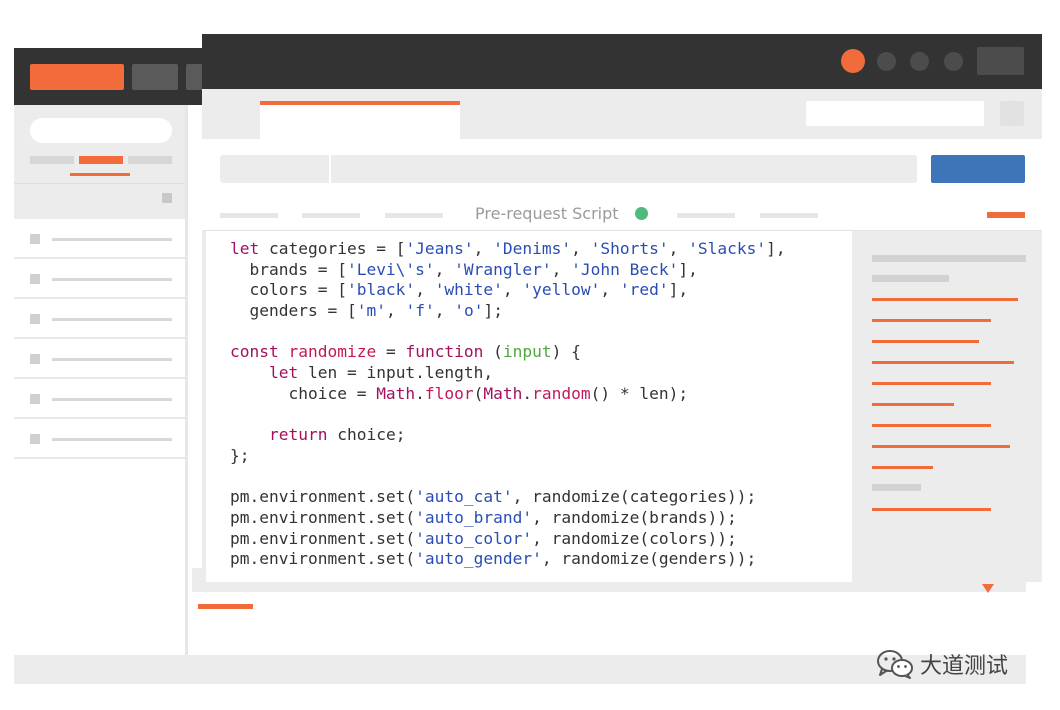  What do you see at coordinates (727, 248) in the screenshot?
I see `code-token: 'Slacks'` at bounding box center [727, 248].